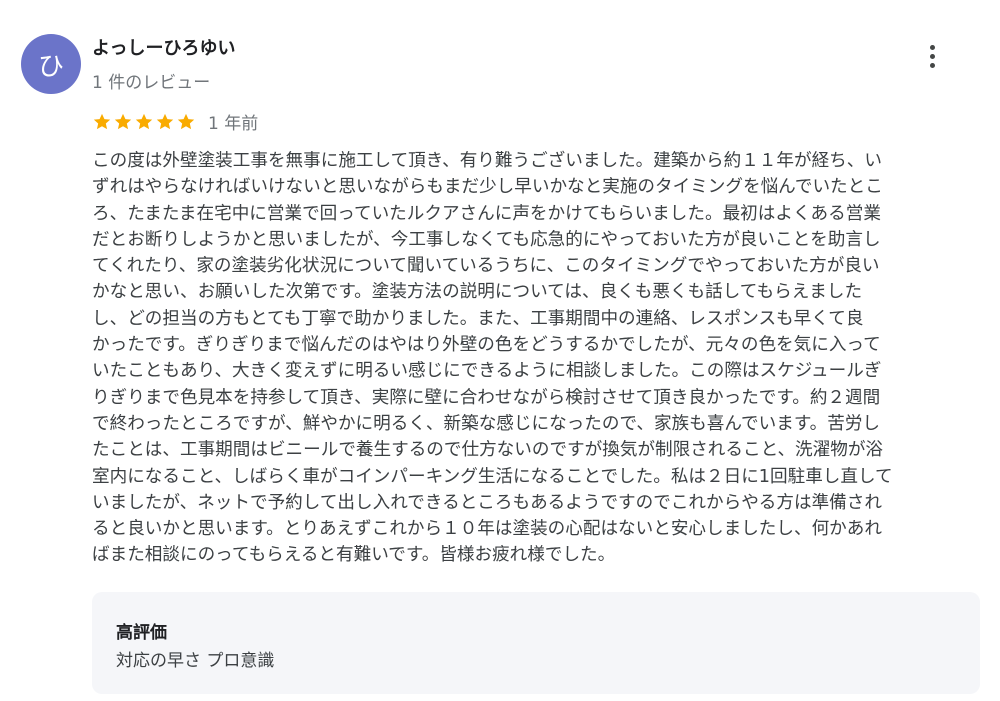 This screenshot has width=1000, height=701. Describe the element at coordinates (141, 633) in the screenshot. I see `highlights-title: 高評価` at that location.